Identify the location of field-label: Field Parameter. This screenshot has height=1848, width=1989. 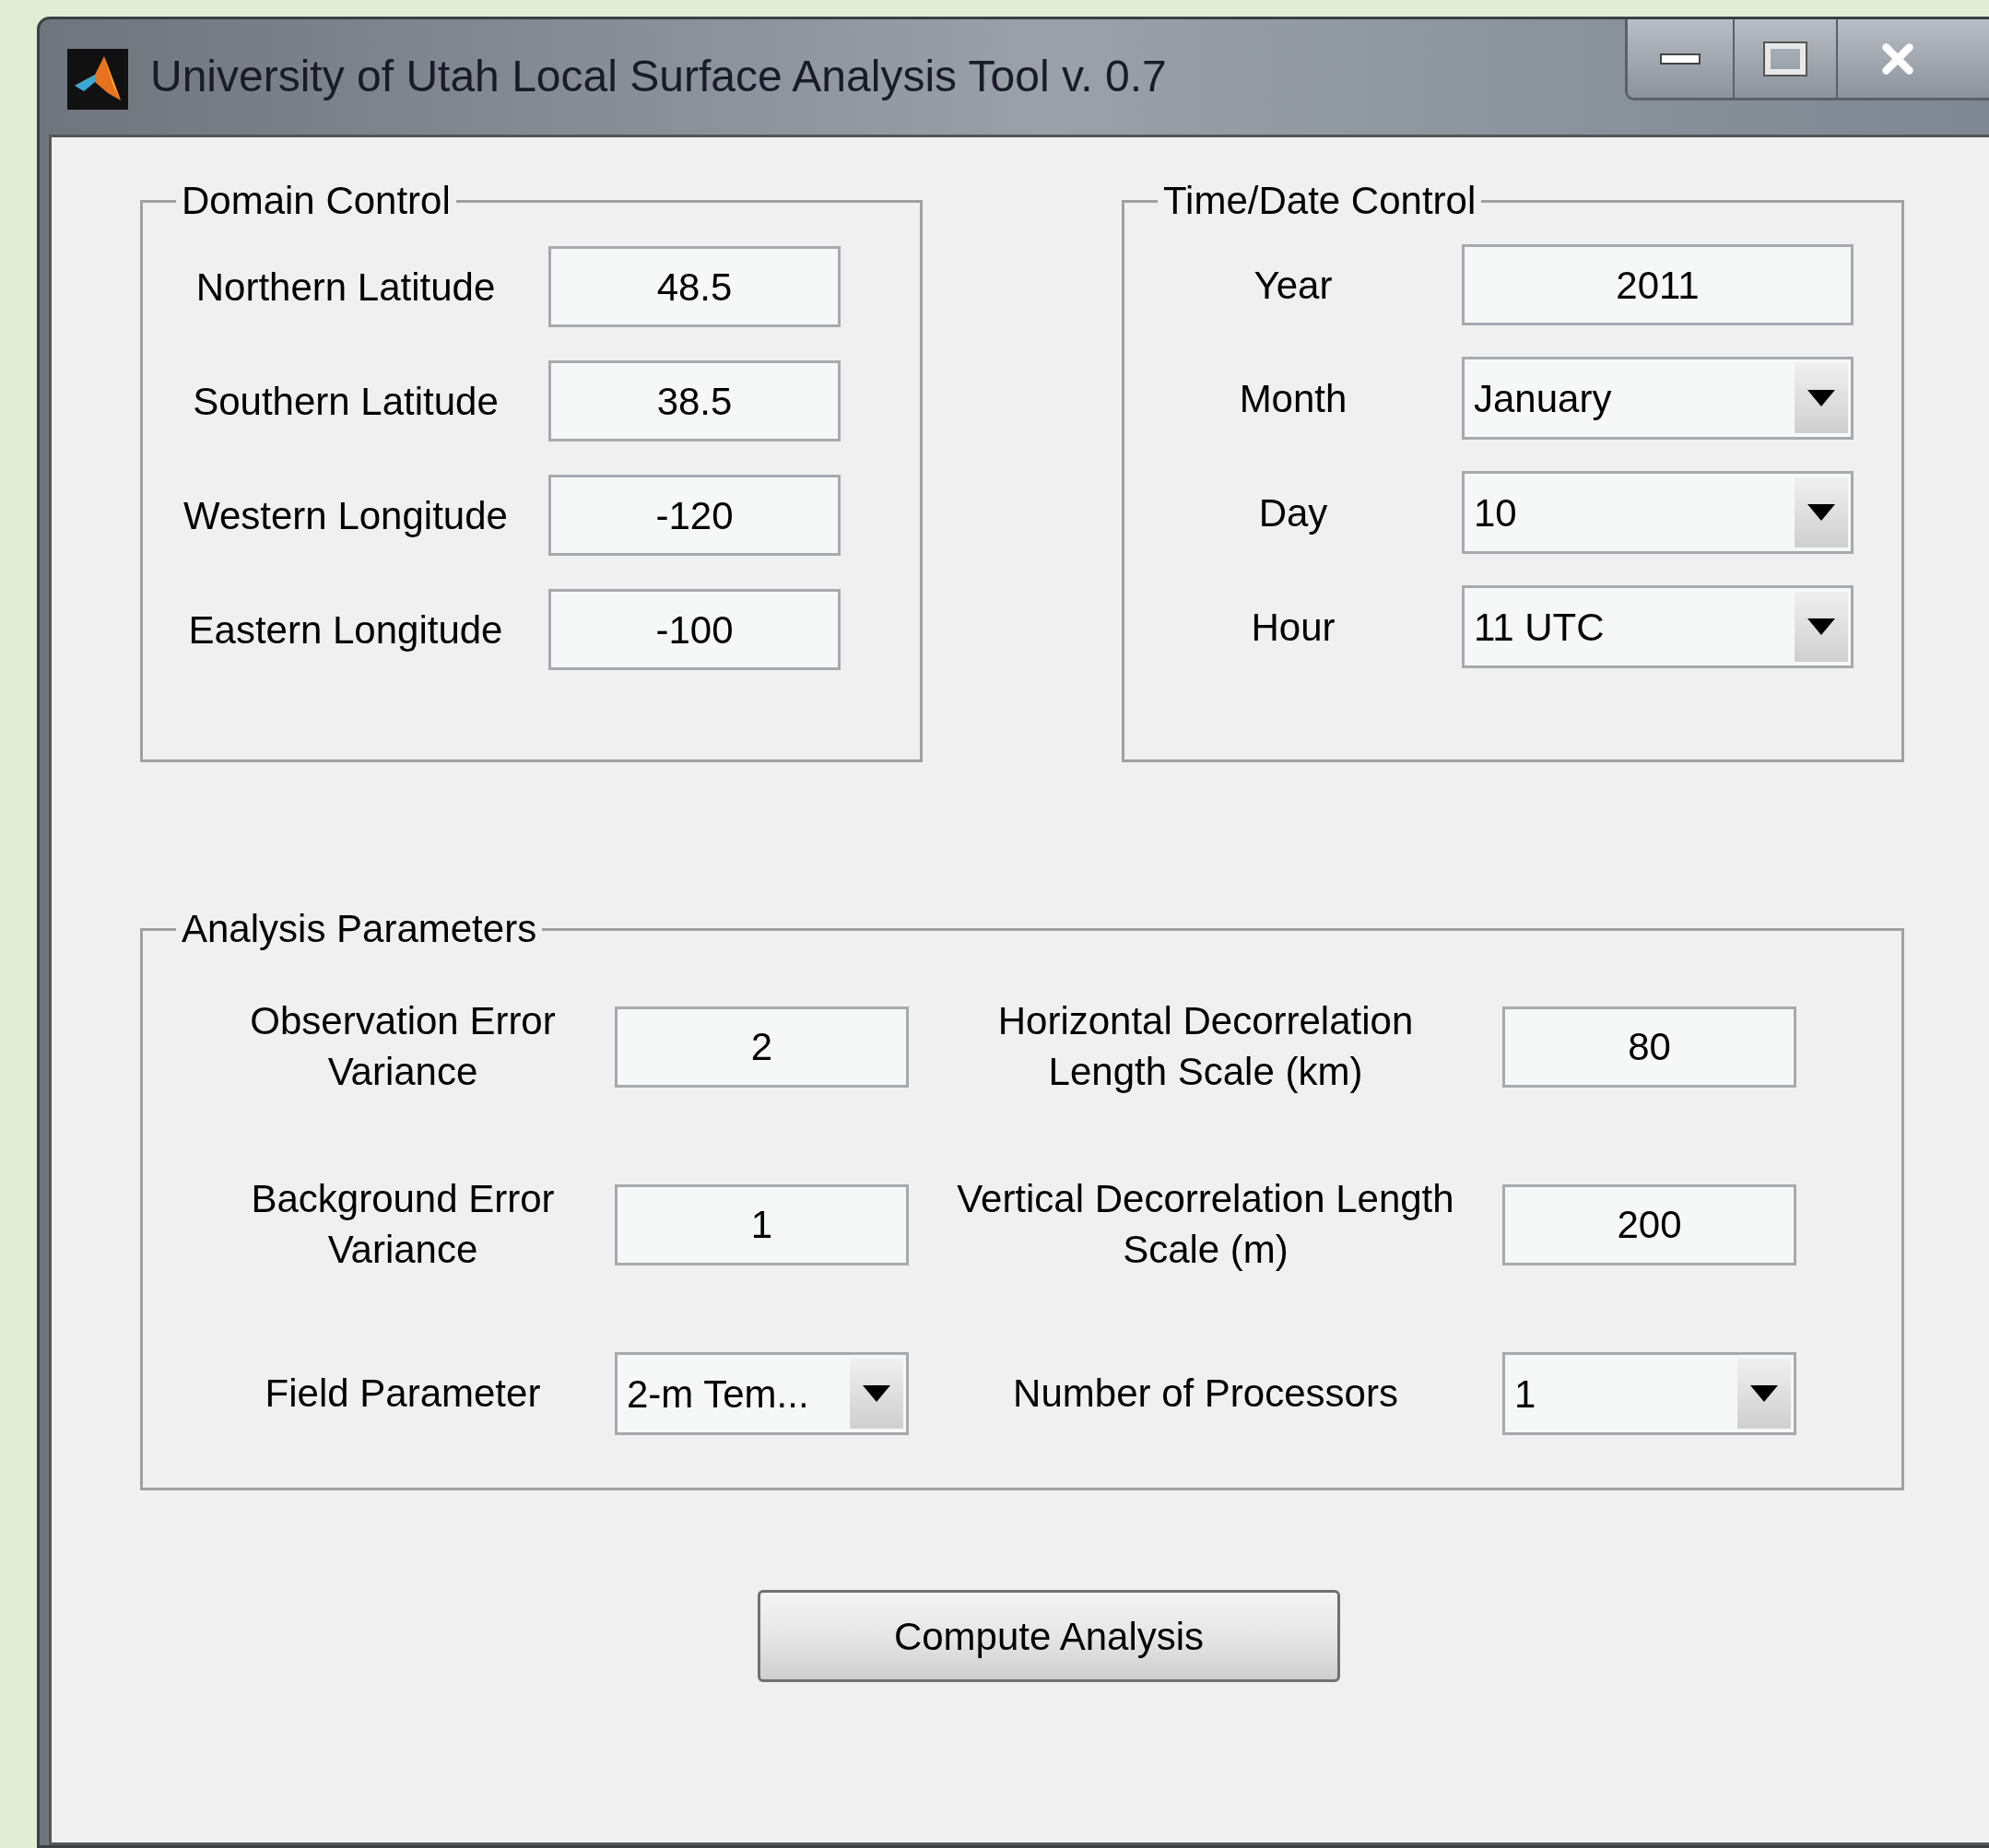
(403, 1394).